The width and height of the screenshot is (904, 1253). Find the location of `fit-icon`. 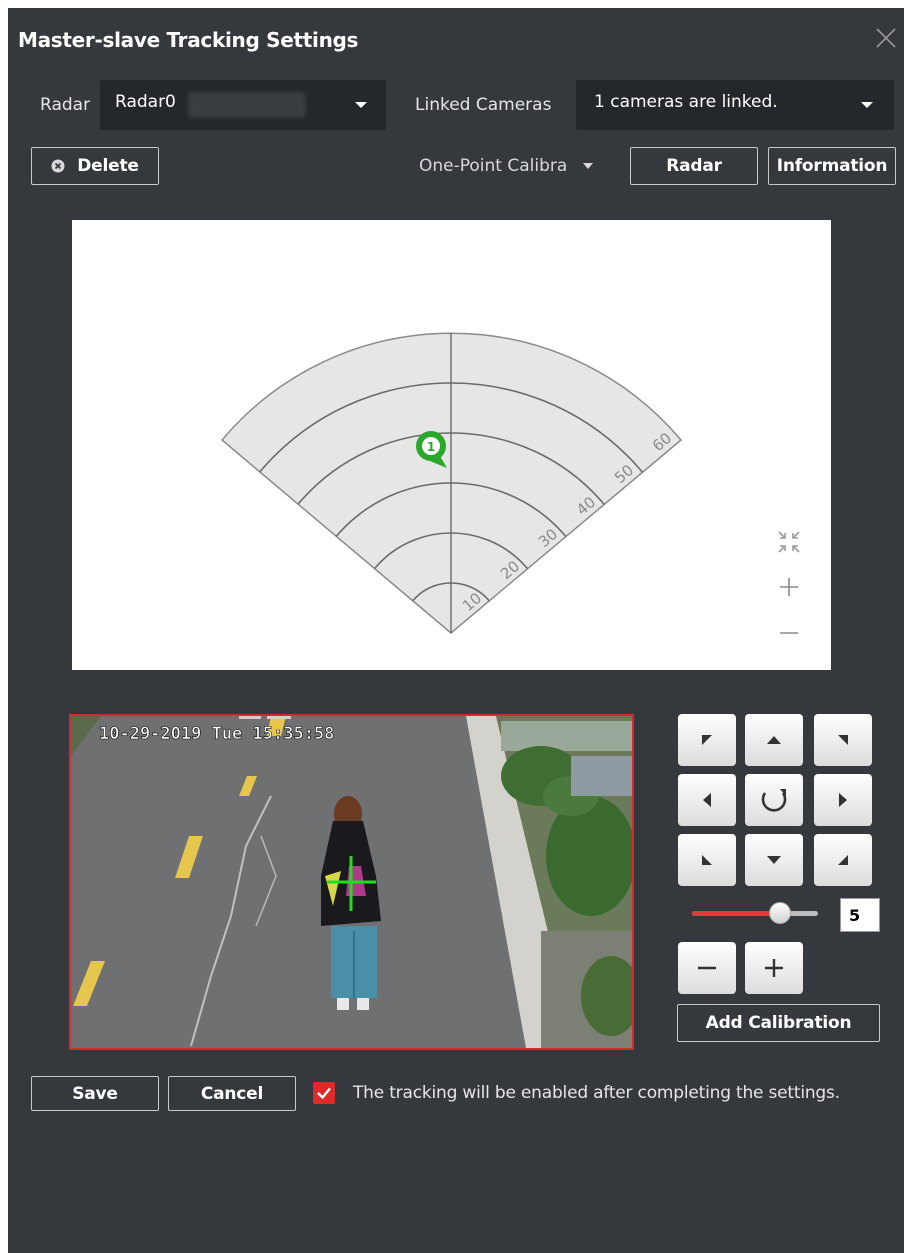

fit-icon is located at coordinates (789, 542).